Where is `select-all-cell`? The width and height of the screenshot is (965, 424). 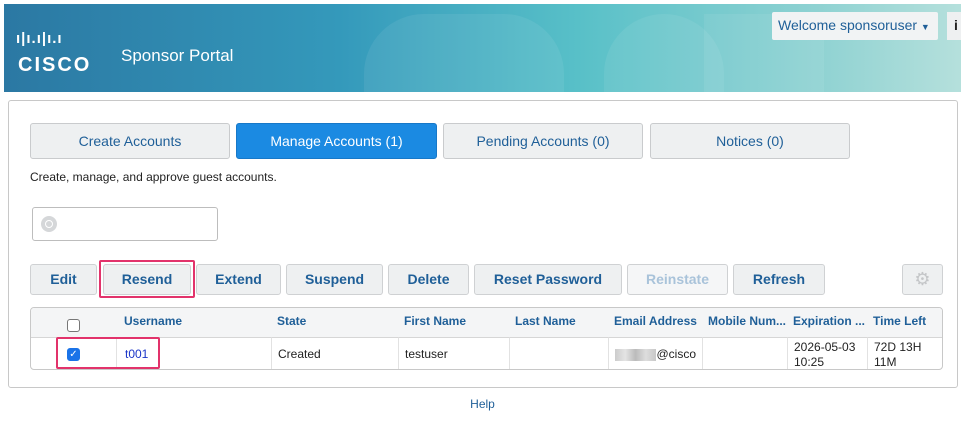 select-all-cell is located at coordinates (73, 322).